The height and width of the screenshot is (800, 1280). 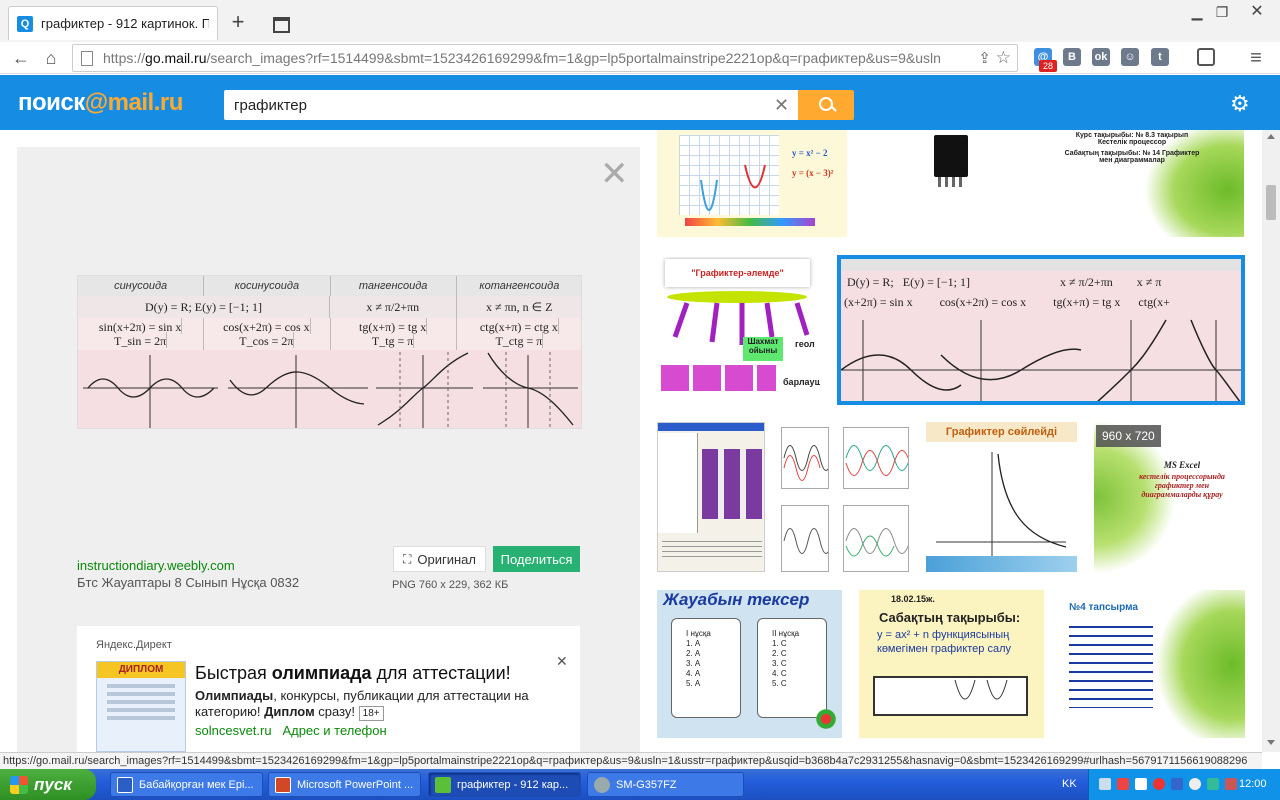 I want to click on clock: 12:00, so click(x=1253, y=784).